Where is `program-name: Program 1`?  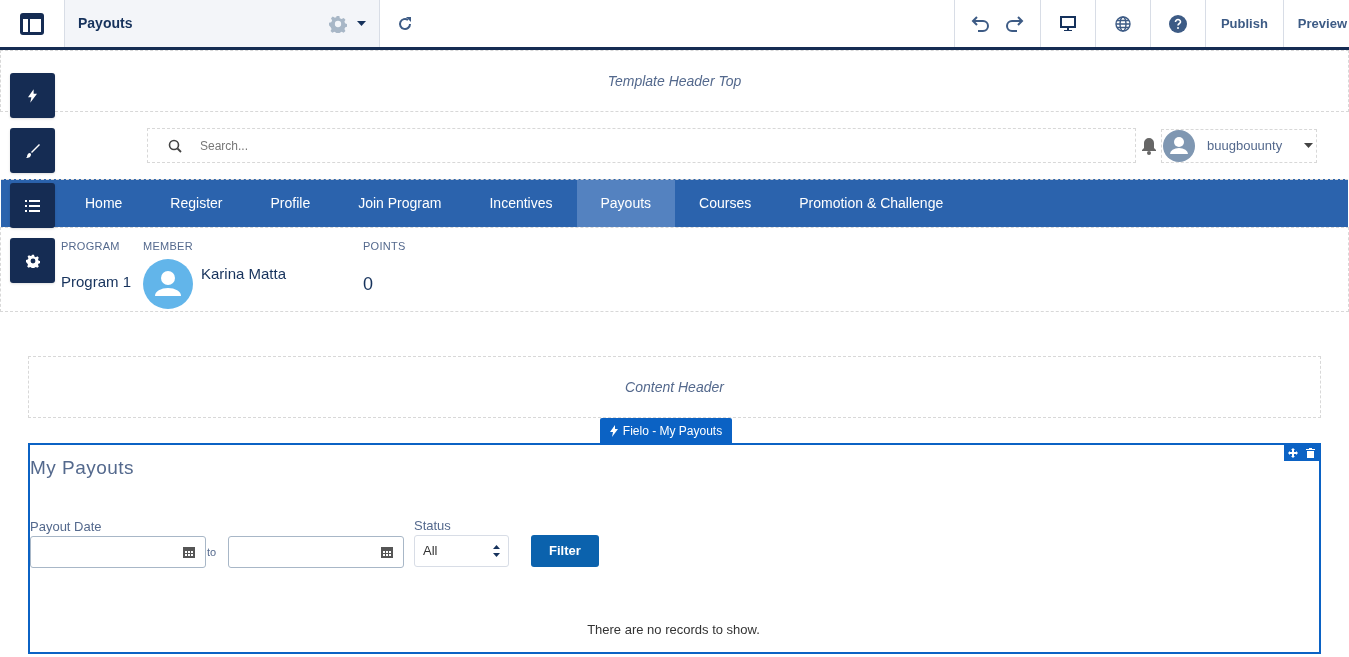 program-name: Program 1 is located at coordinates (96, 281).